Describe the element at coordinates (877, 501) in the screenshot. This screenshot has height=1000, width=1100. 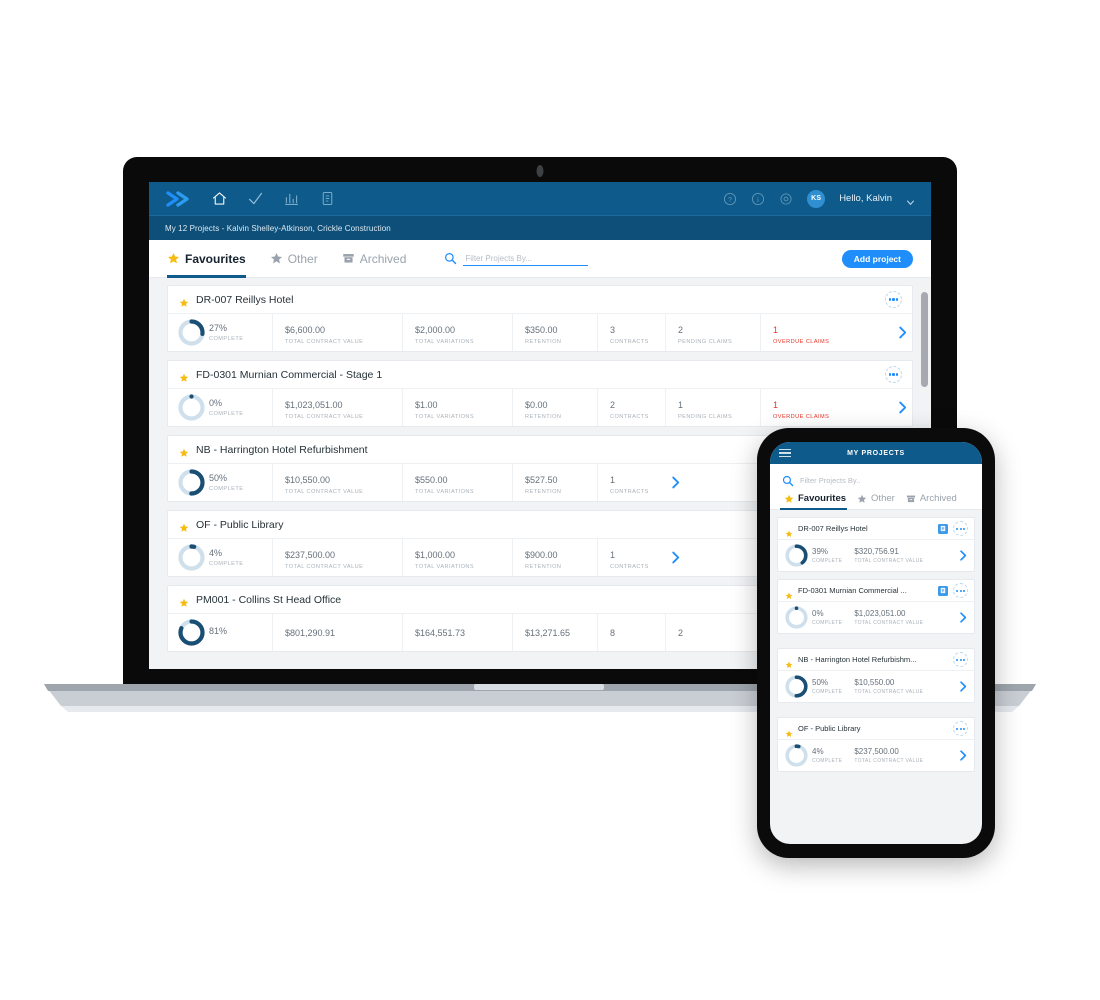
I see `phone-tab-other: Other` at that location.